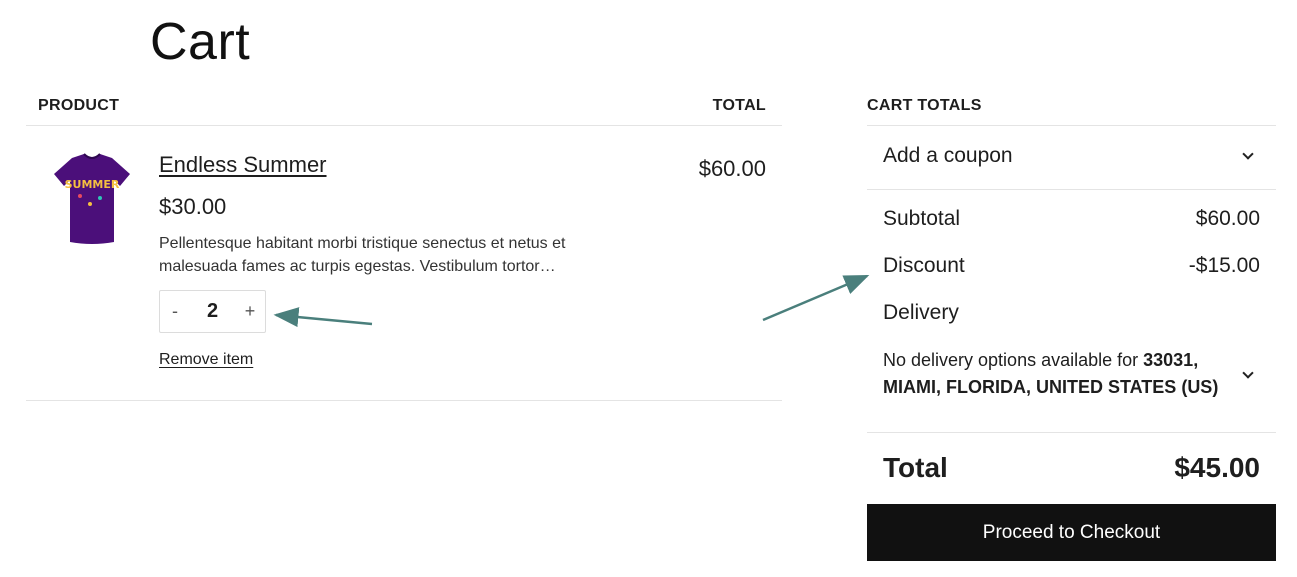 This screenshot has height=577, width=1297. Describe the element at coordinates (1217, 467) in the screenshot. I see `total-value: $45.00` at that location.